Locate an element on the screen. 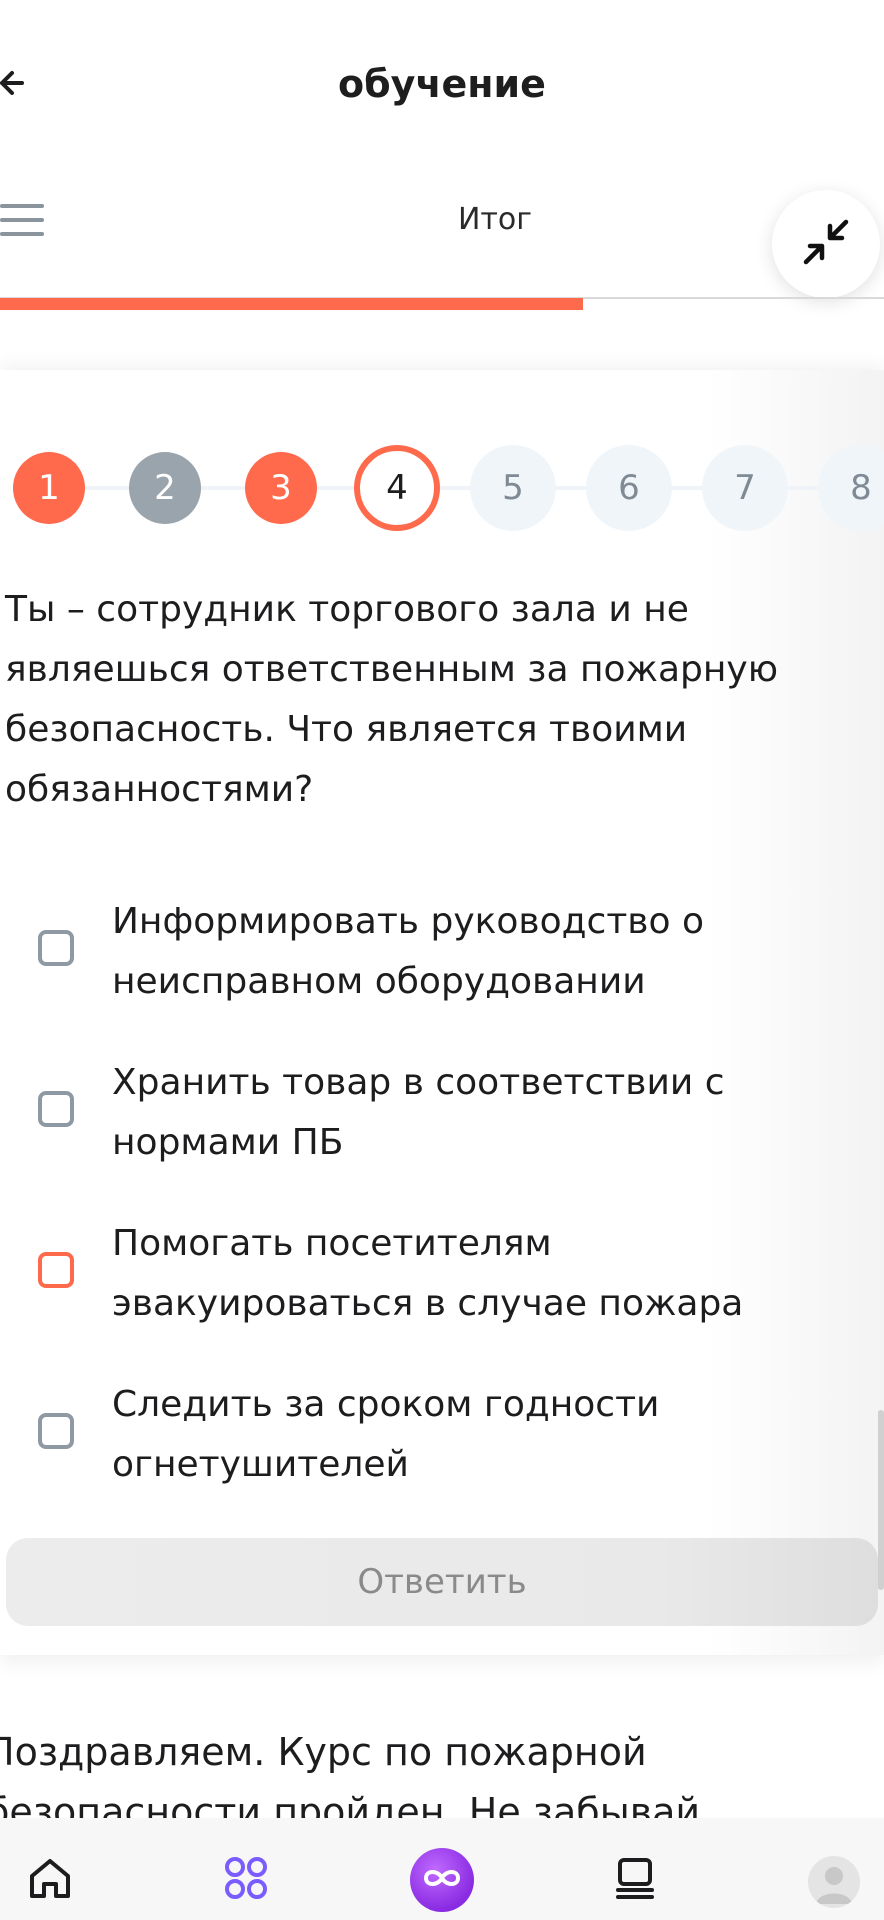  page-title: обучение is located at coordinates (442, 84).